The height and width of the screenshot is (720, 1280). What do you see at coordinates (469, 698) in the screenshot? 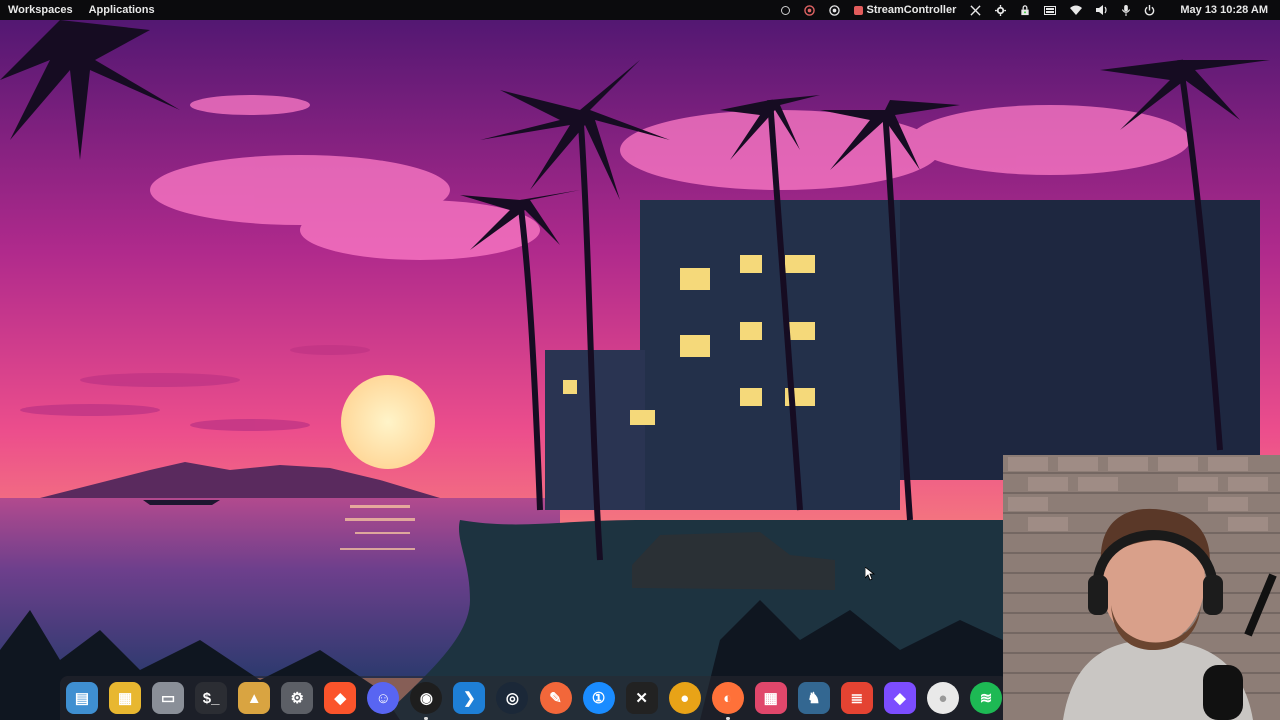
I see `vscode-icon: ❯` at bounding box center [469, 698].